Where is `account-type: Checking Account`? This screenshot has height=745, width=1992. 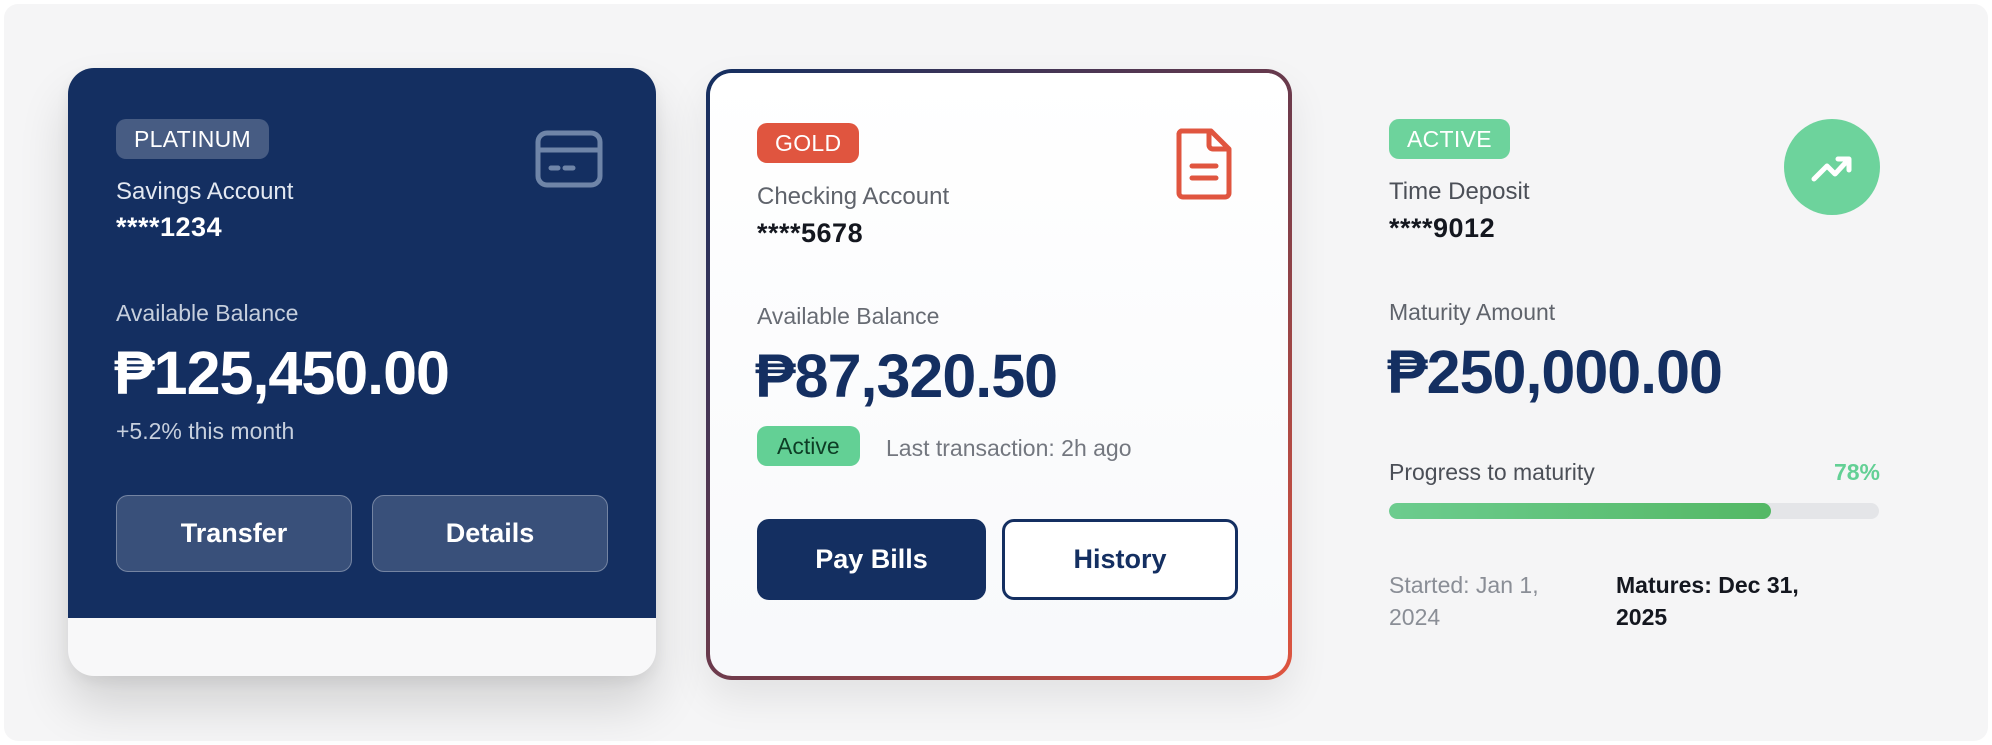 account-type: Checking Account is located at coordinates (853, 196).